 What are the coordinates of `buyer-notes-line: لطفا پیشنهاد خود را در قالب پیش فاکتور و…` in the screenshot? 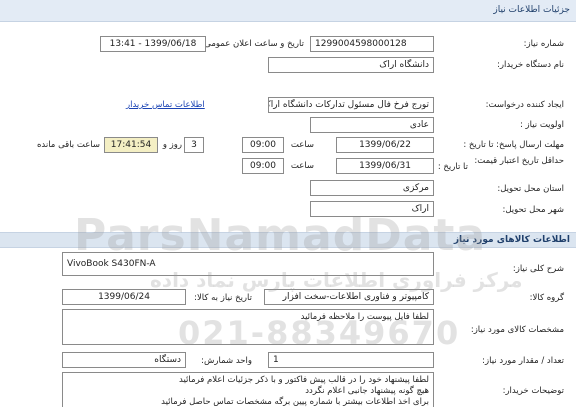 It's located at (304, 380).